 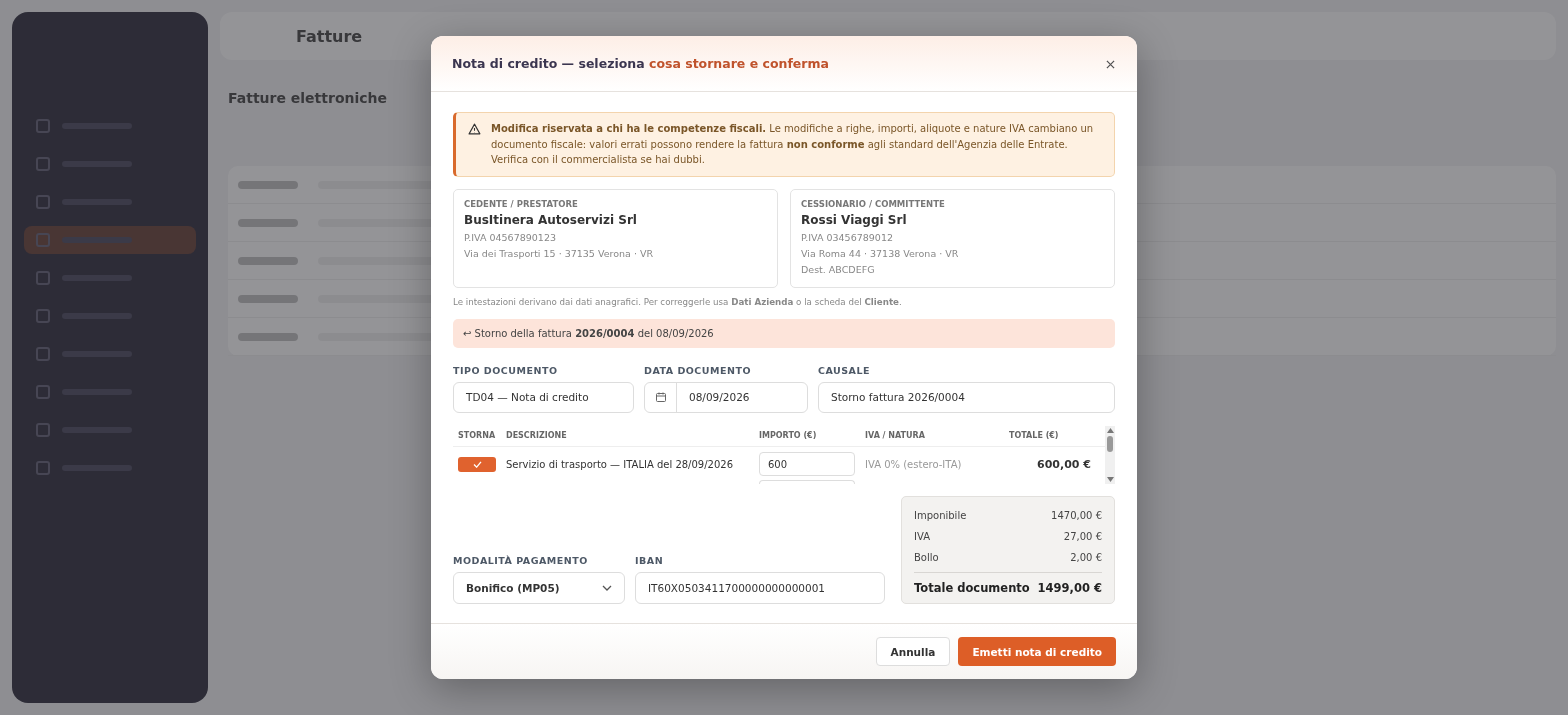 I want to click on column-header: DESCRIZIONE, so click(x=537, y=436).